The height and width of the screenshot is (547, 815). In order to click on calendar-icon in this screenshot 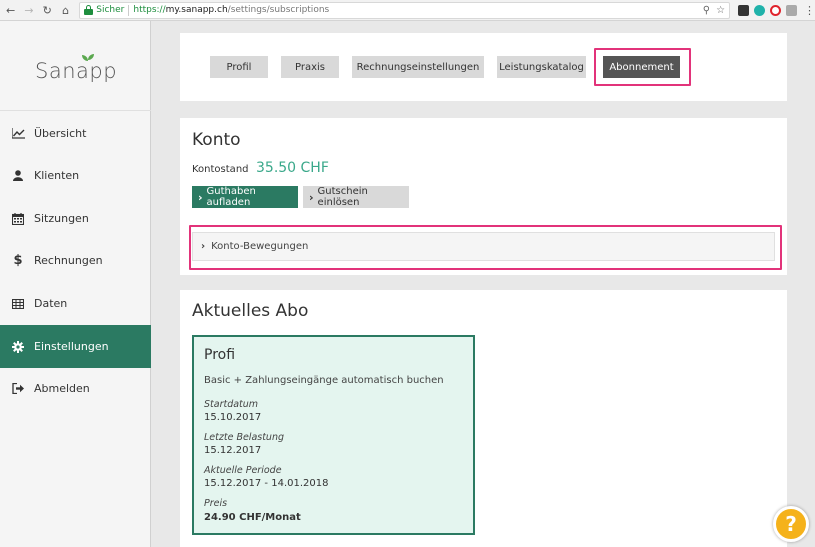, I will do `click(17, 218)`.